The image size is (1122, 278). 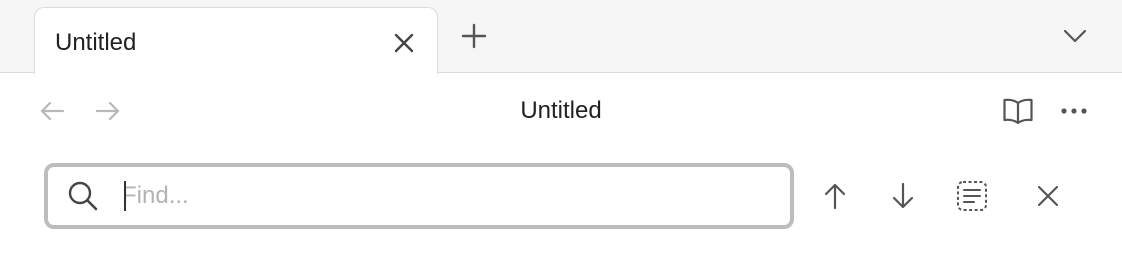 I want to click on page-title: Untitled, so click(x=561, y=110).